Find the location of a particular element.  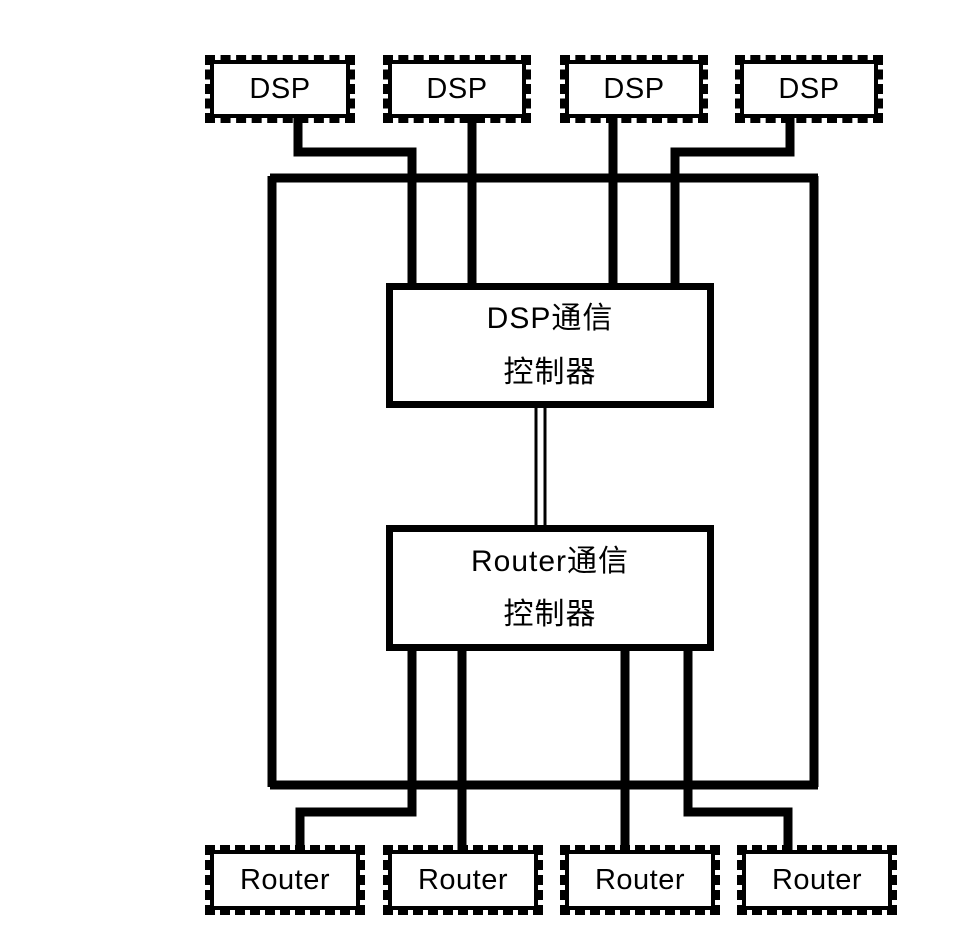

link-router-controller-to-router1 is located at coordinates (356, 750).